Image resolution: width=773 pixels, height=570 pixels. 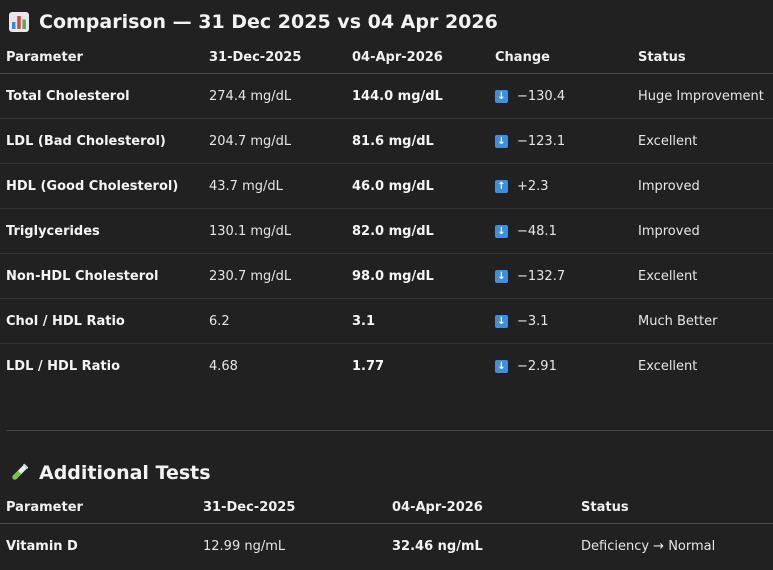 What do you see at coordinates (101, 96) in the screenshot?
I see `parameter-cell: Total Cholesterol` at bounding box center [101, 96].